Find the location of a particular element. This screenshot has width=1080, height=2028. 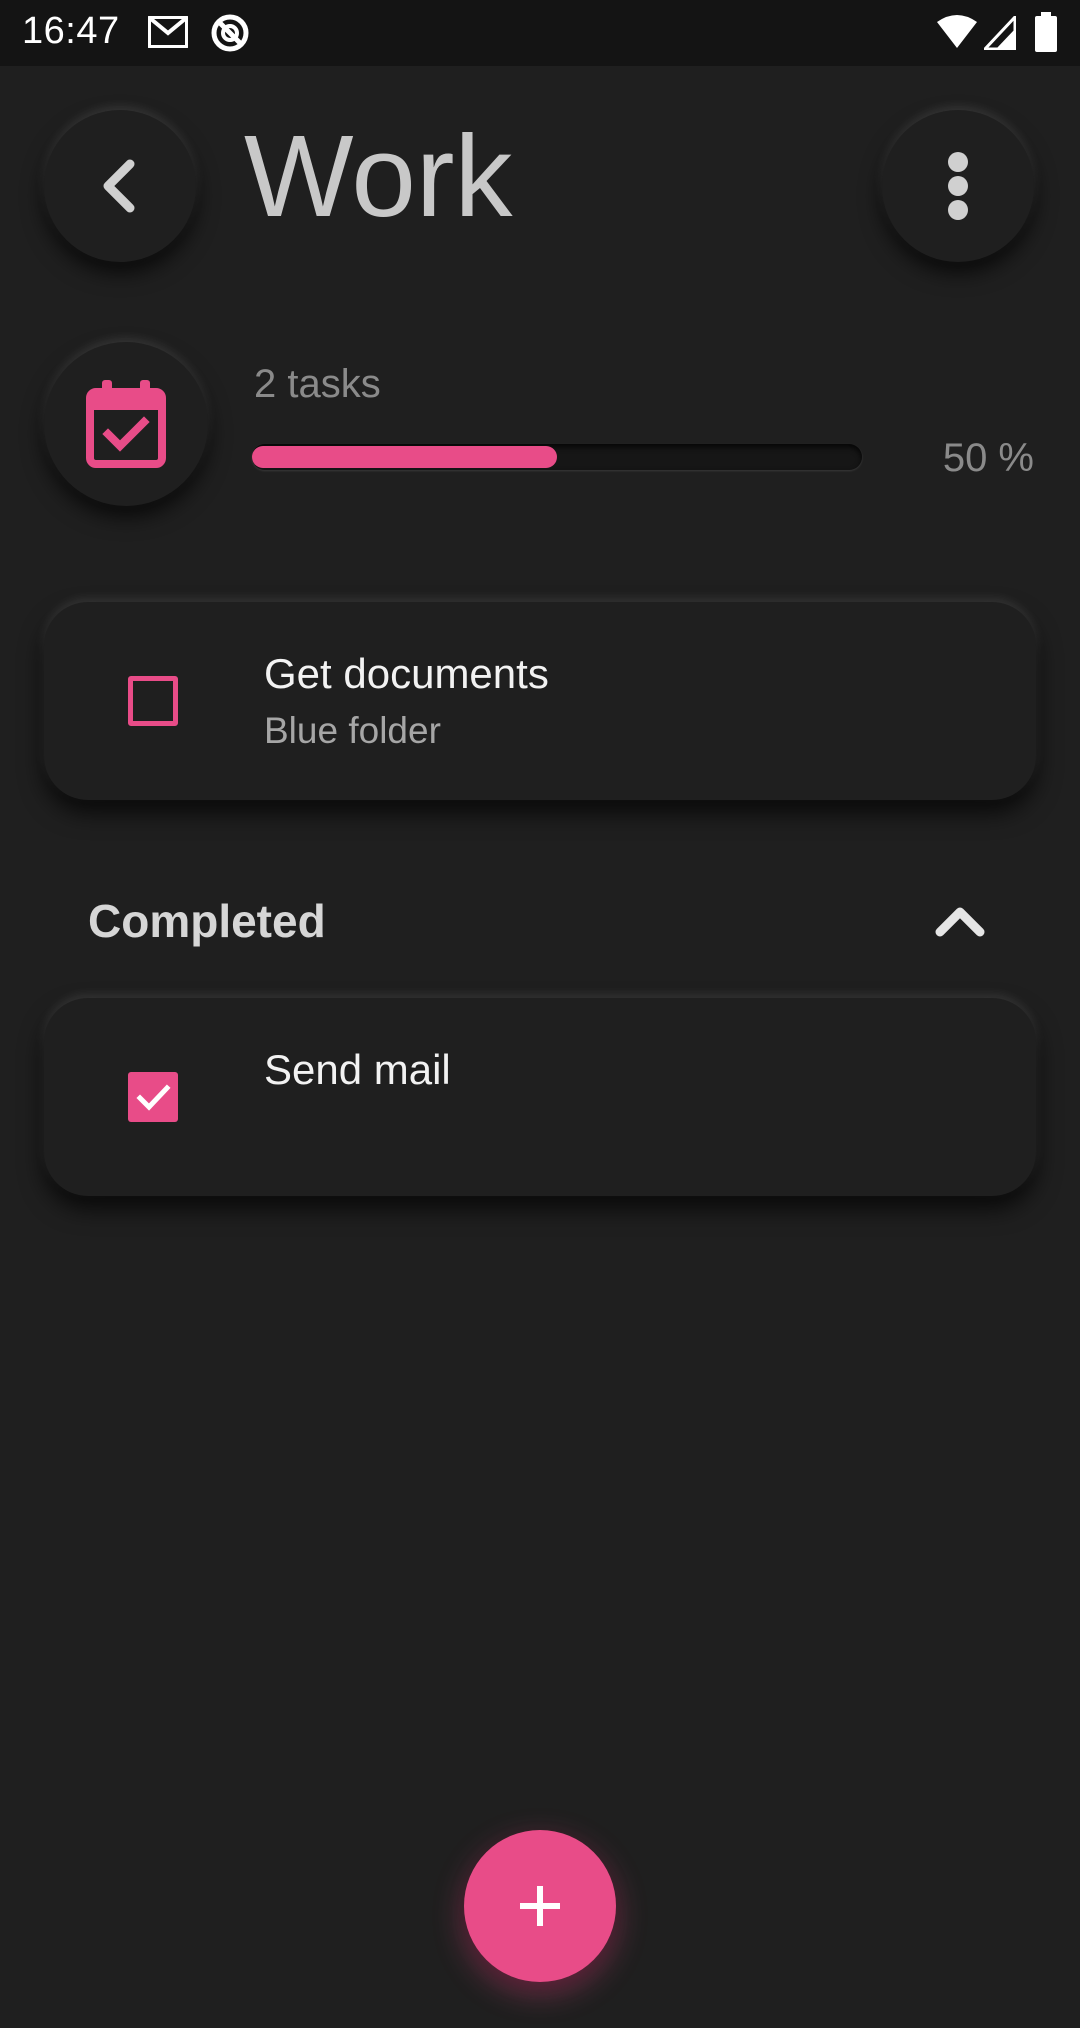

chevron-left-icon is located at coordinates (119, 186).